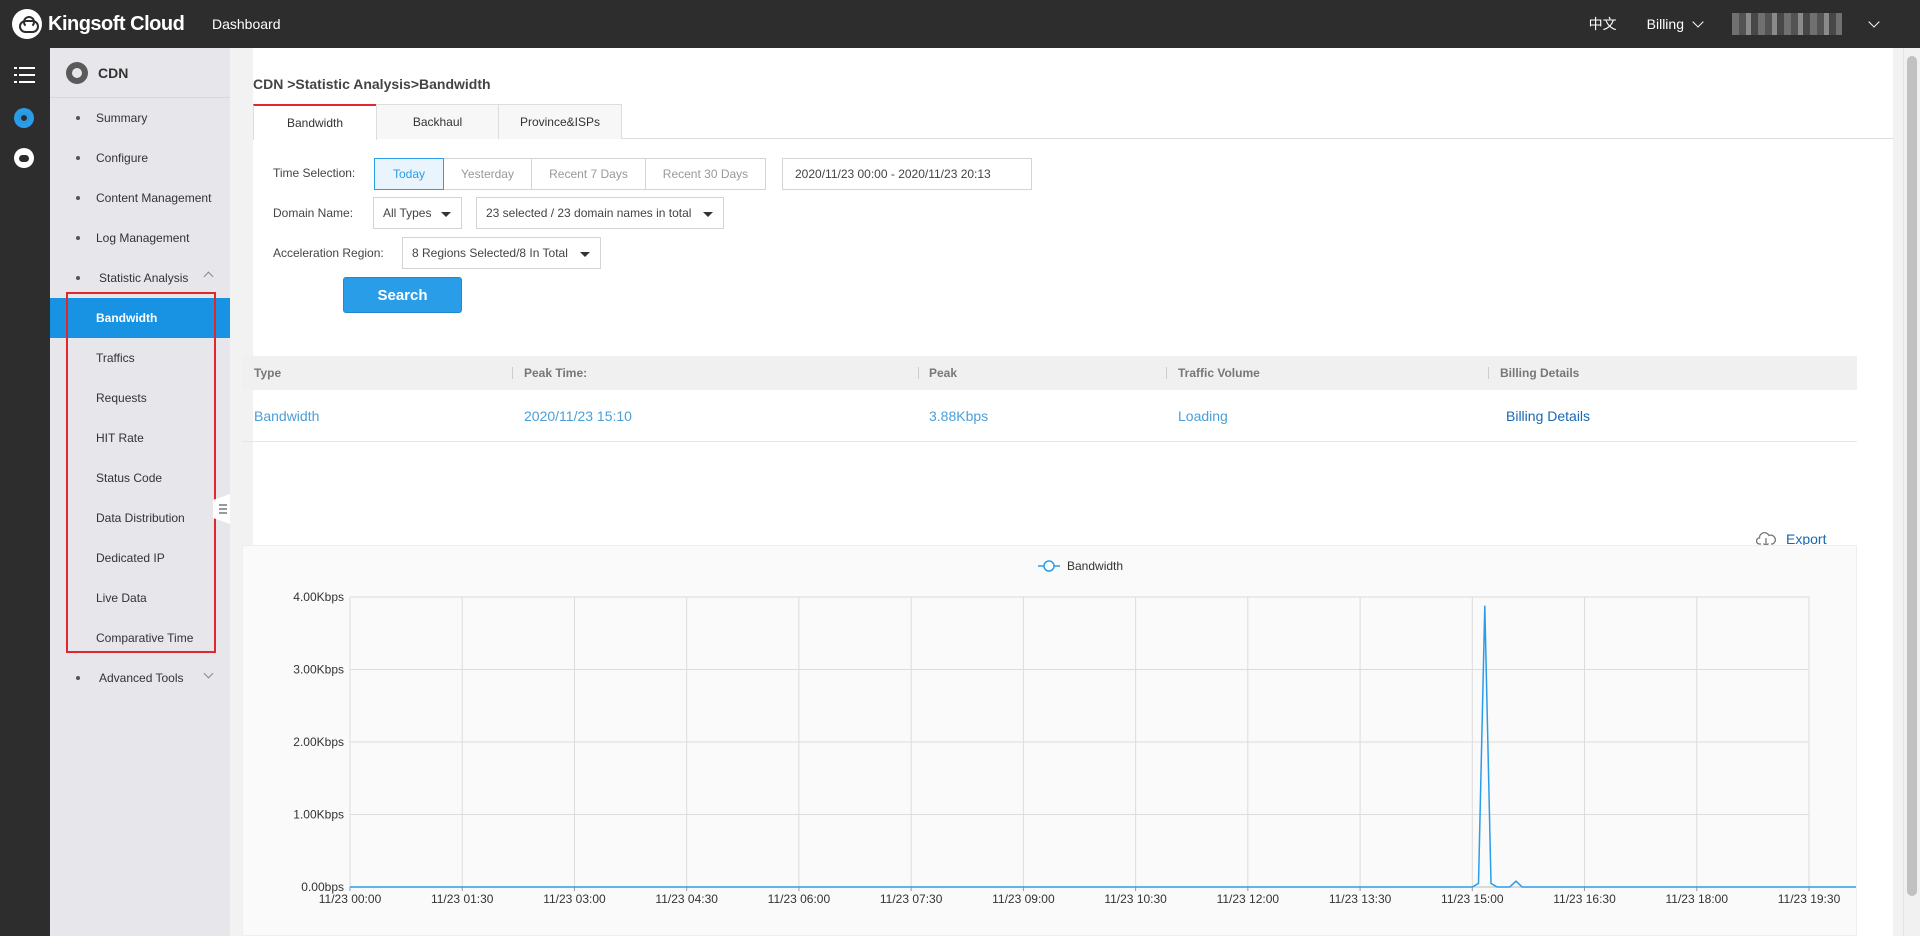 The height and width of the screenshot is (936, 1920). I want to click on user-account-blurred, so click(1787, 24).